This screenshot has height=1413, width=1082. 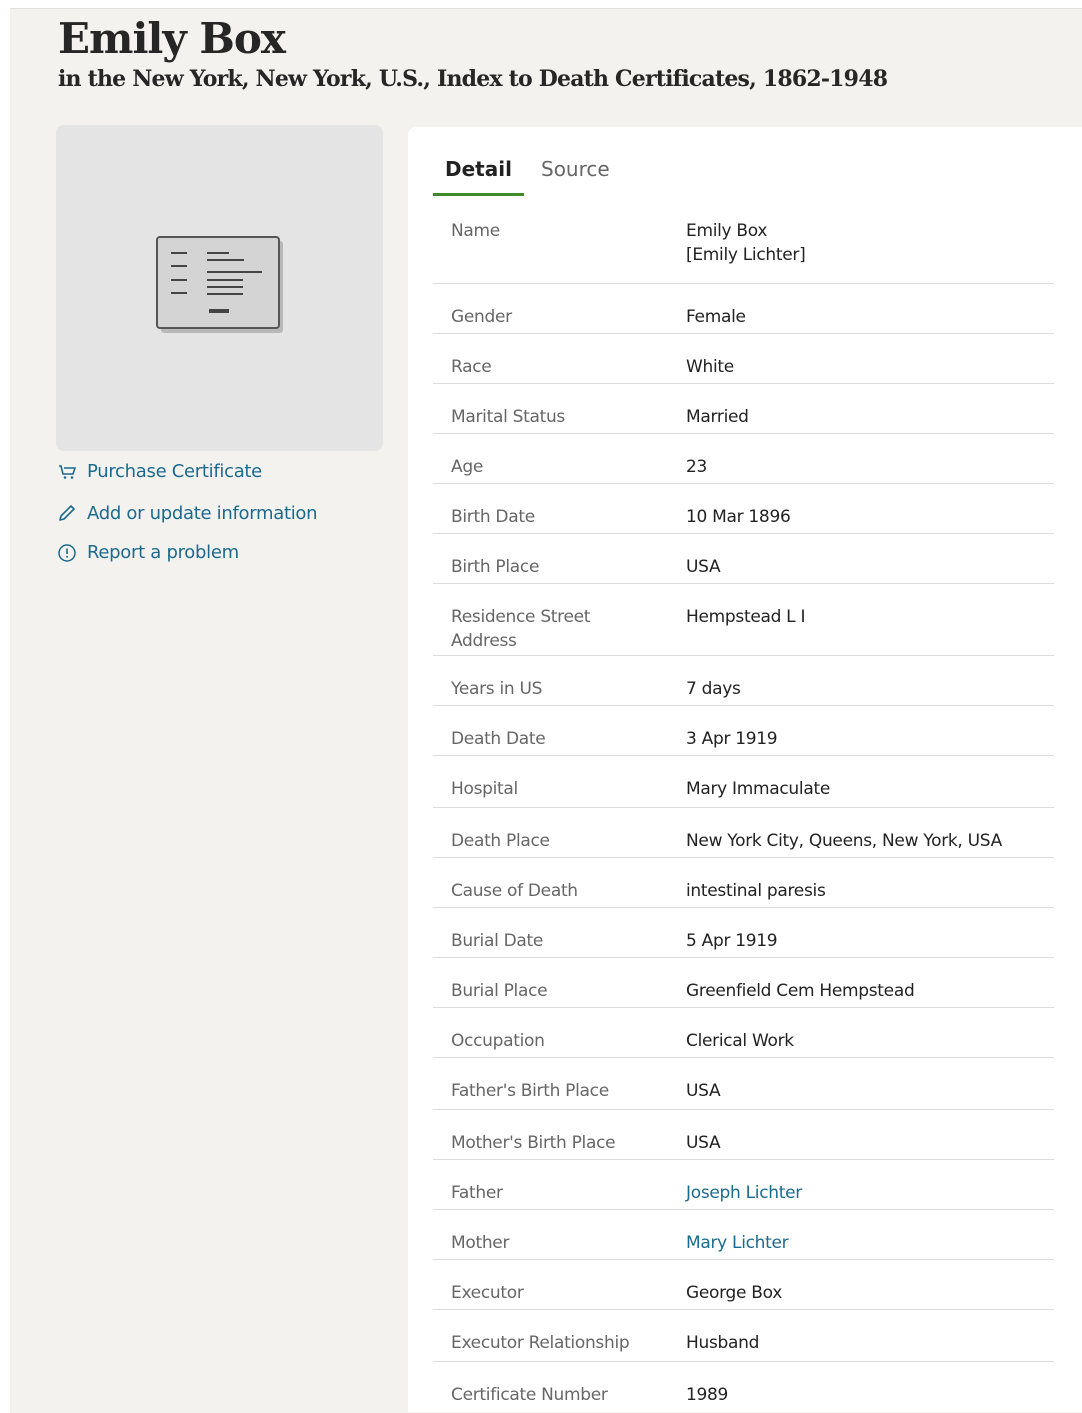 What do you see at coordinates (743, 458) in the screenshot?
I see `detail-row-age: Age 23` at bounding box center [743, 458].